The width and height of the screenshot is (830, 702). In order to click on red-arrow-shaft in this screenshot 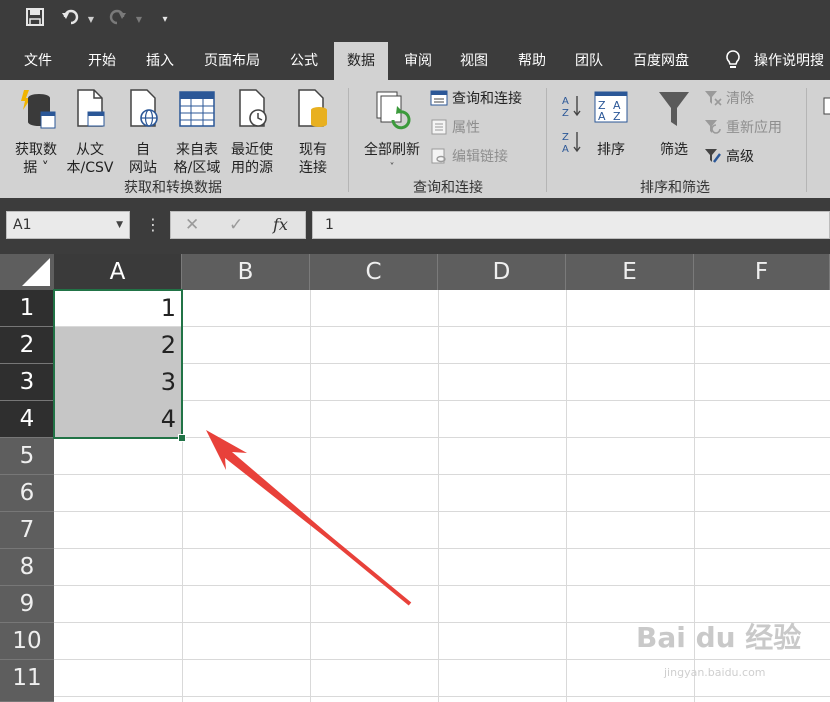, I will do `click(317, 528)`.